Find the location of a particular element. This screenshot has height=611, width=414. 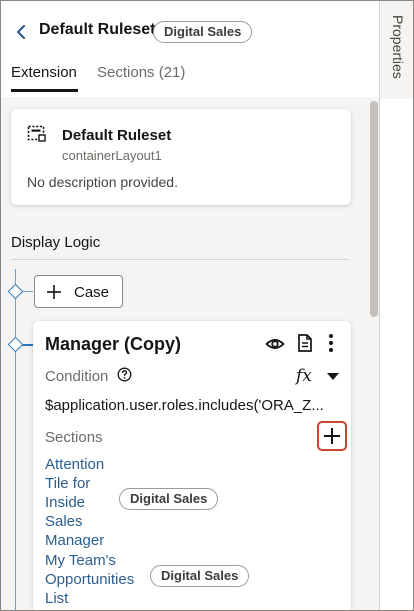

duplicate-document-icon is located at coordinates (305, 343).